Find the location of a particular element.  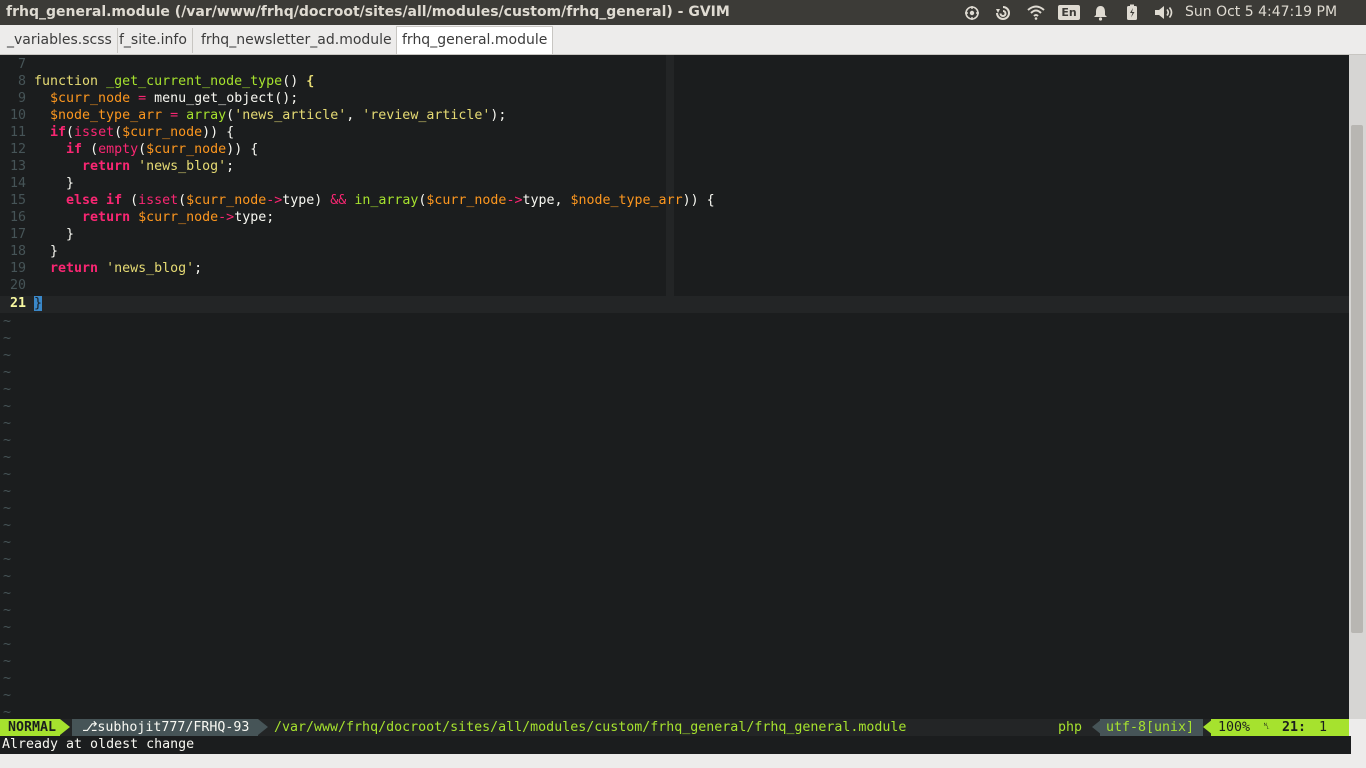

scroll-percent: 100% is located at coordinates (1234, 727).